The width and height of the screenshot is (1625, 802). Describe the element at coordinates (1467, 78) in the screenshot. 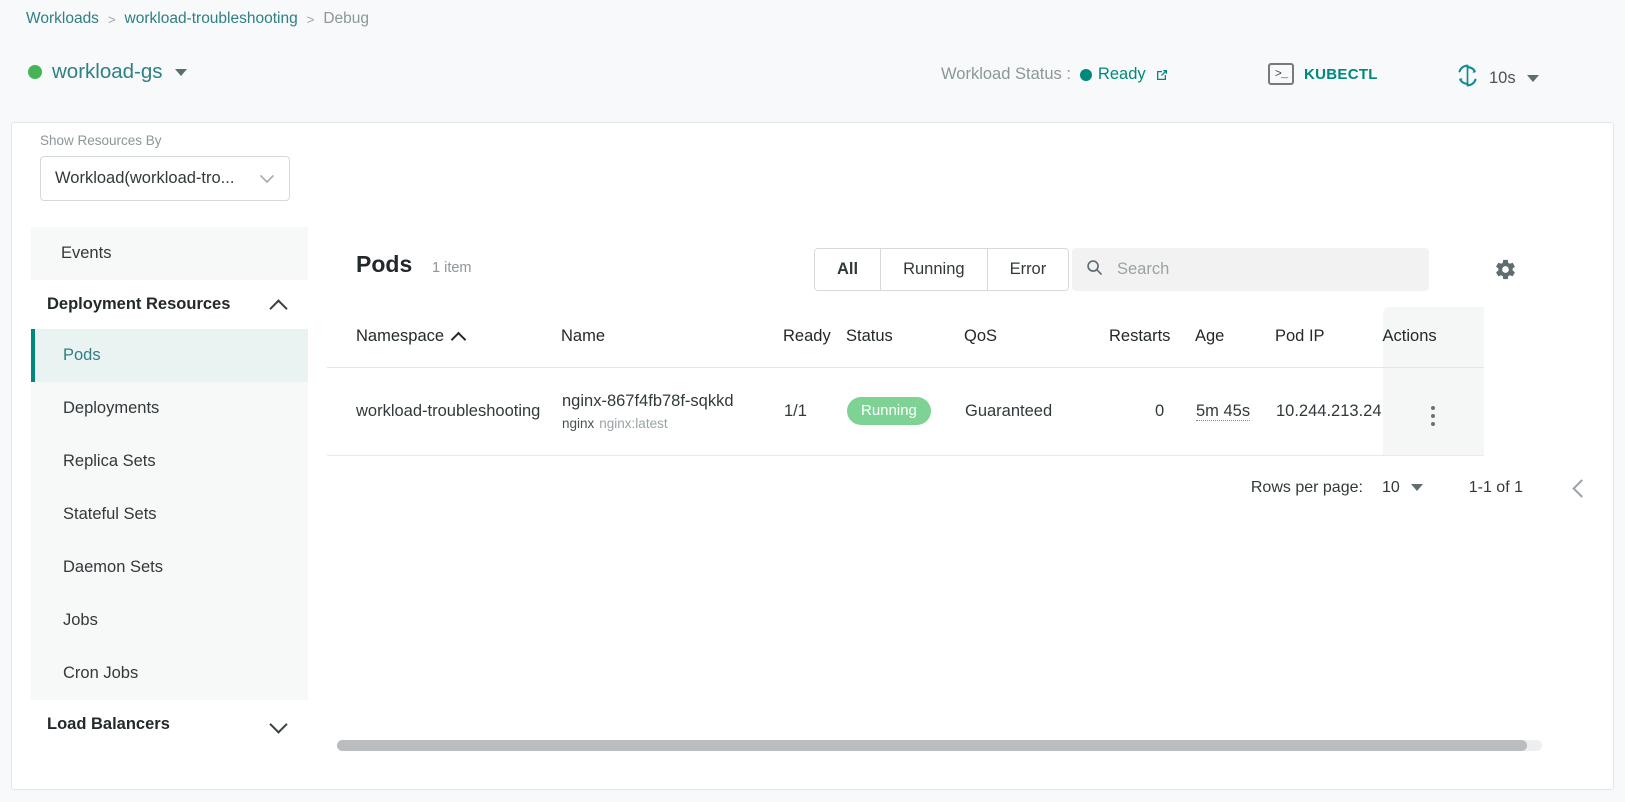

I see `refresh-icon` at that location.